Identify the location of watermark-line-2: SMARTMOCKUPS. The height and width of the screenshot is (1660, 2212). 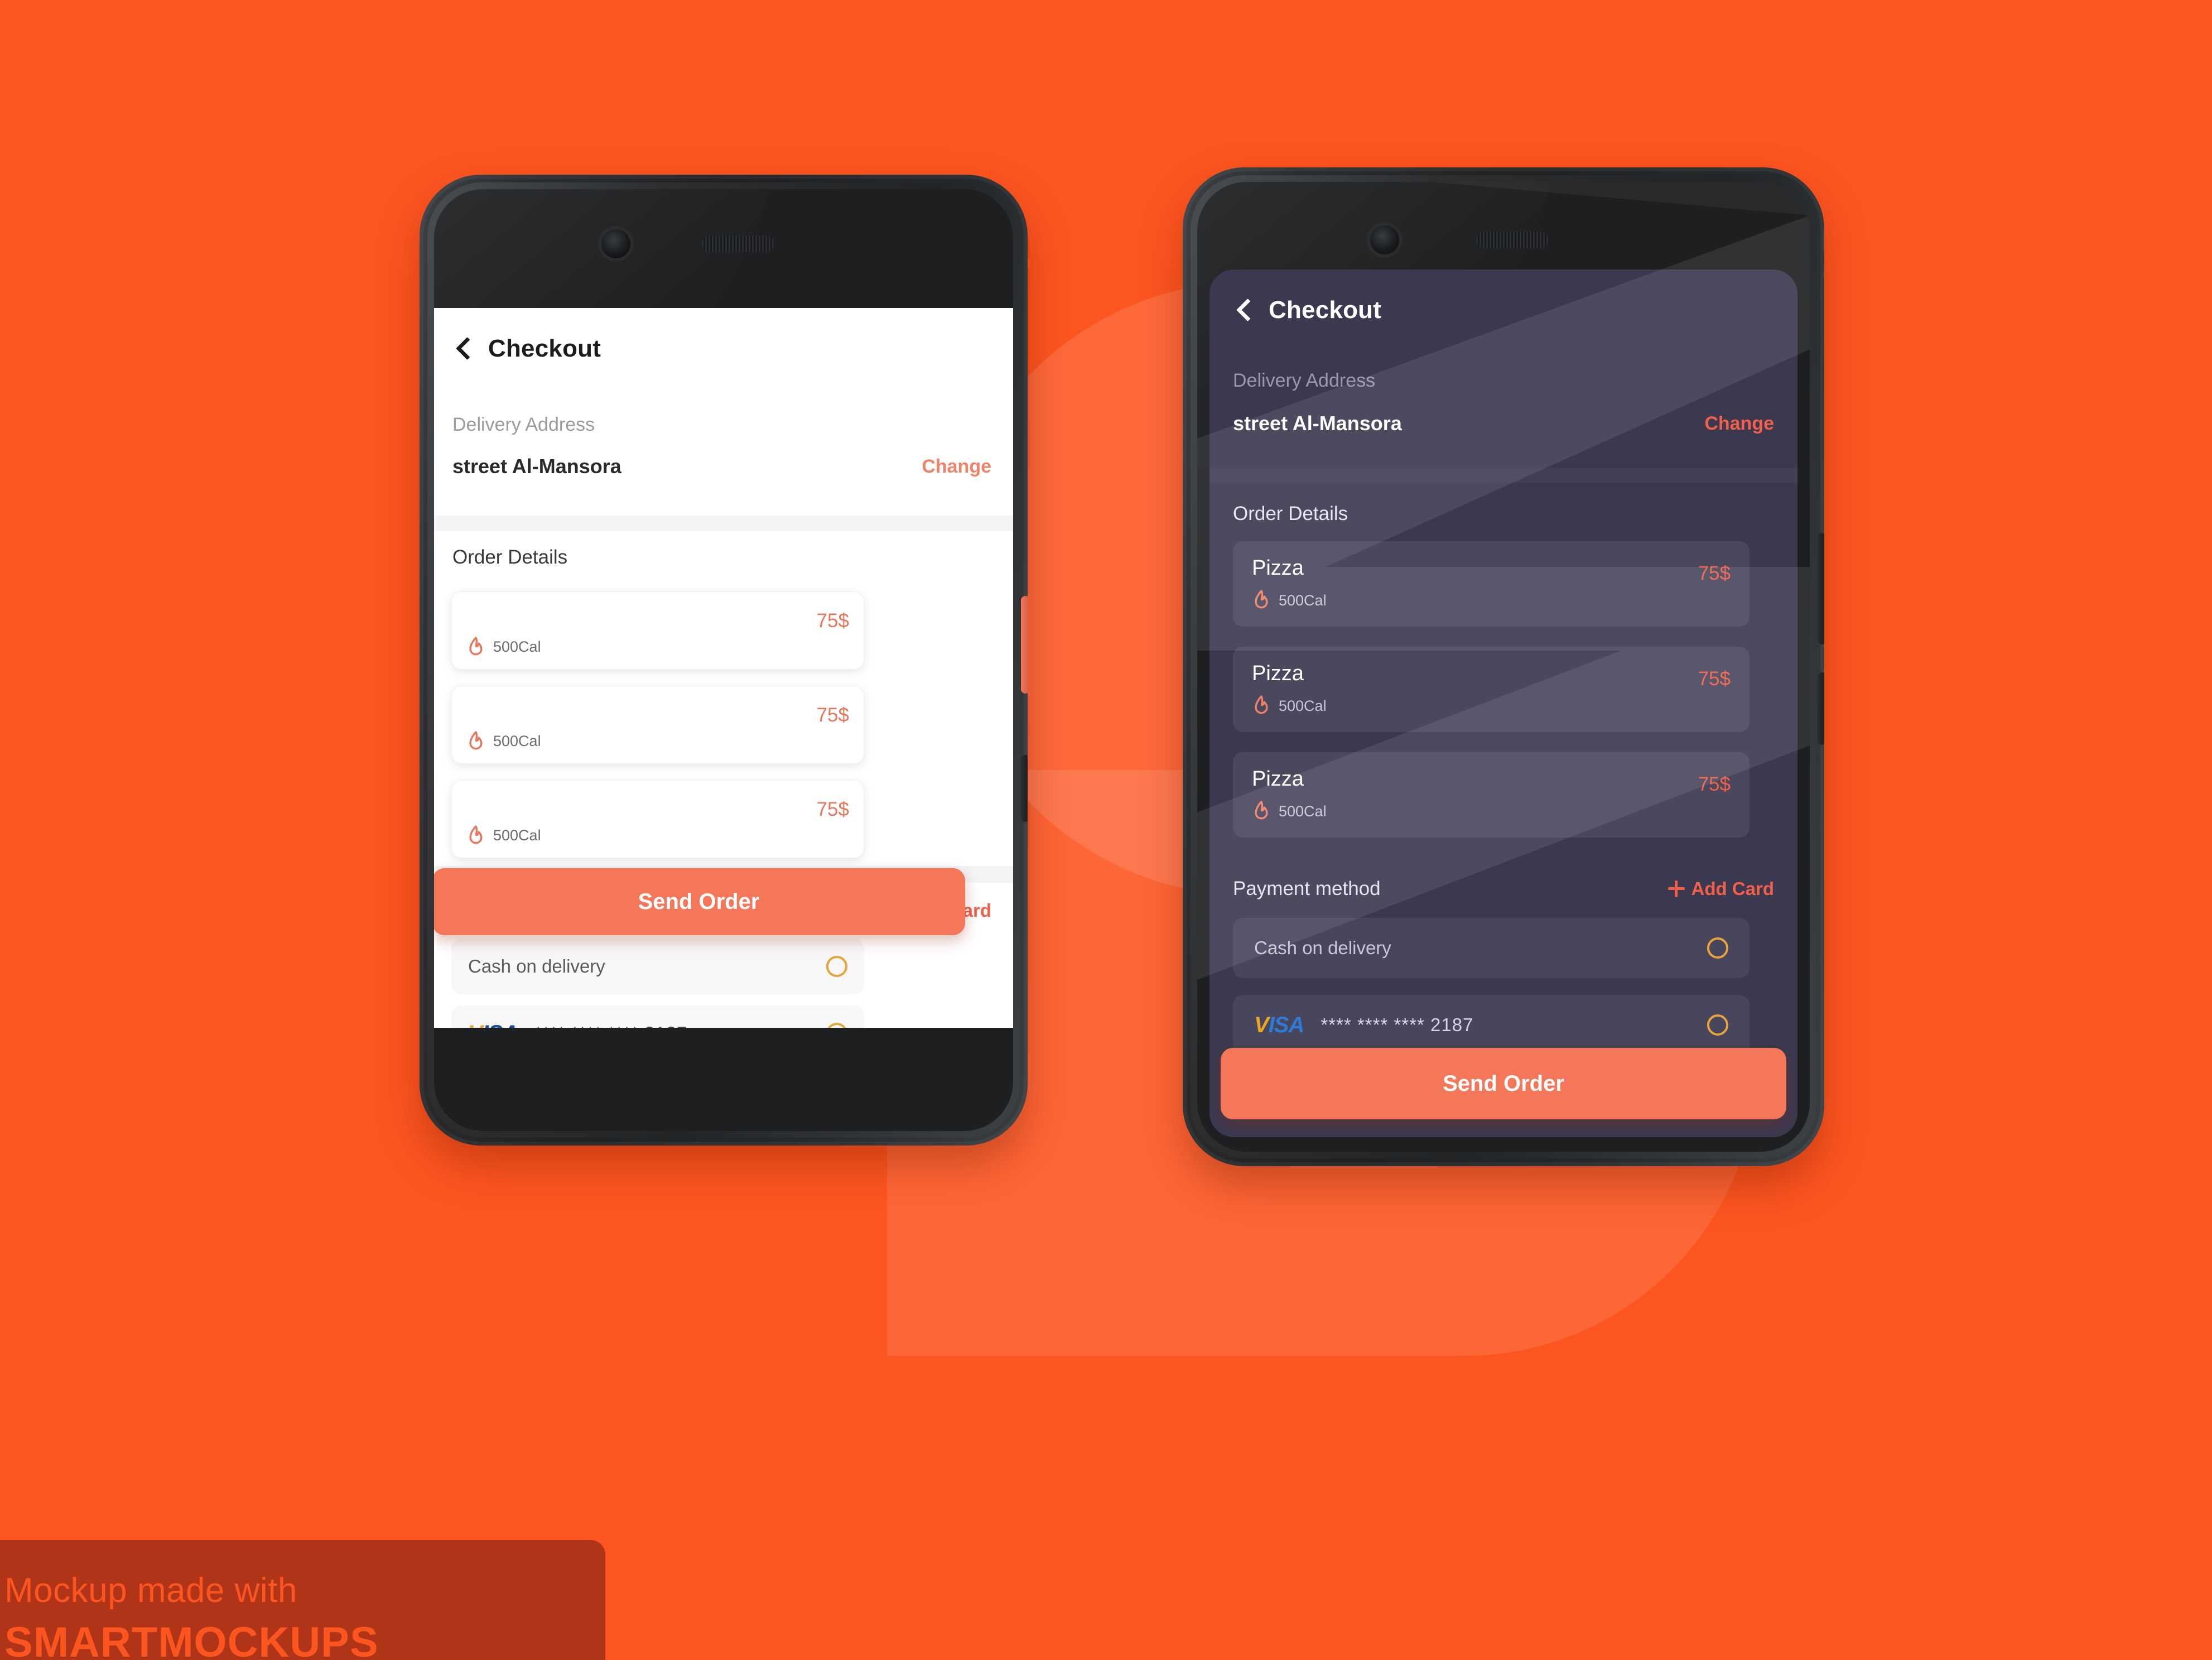
(191, 1640).